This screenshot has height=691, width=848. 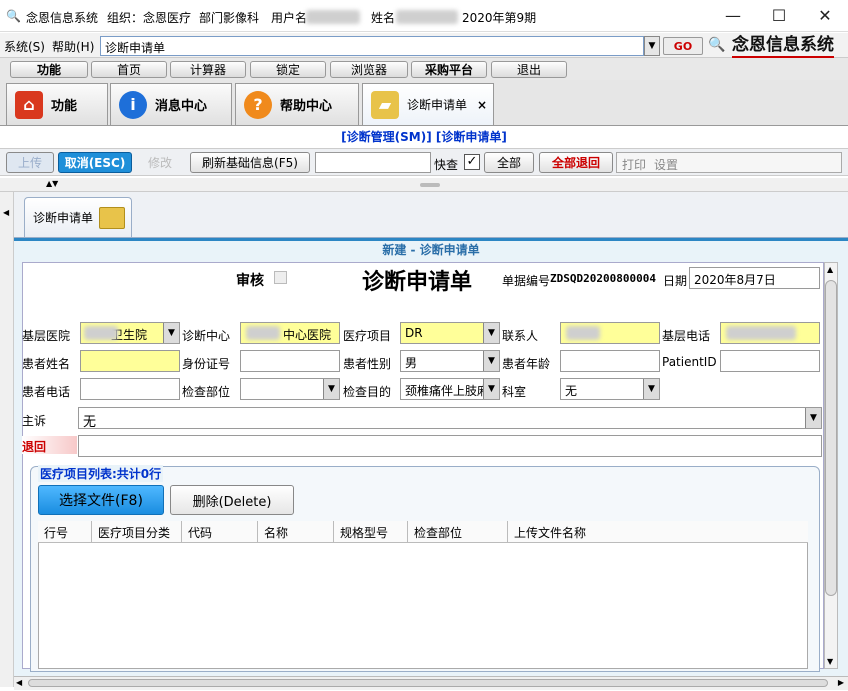 What do you see at coordinates (65, 532) in the screenshot?
I see `col-row-number: 行号` at bounding box center [65, 532].